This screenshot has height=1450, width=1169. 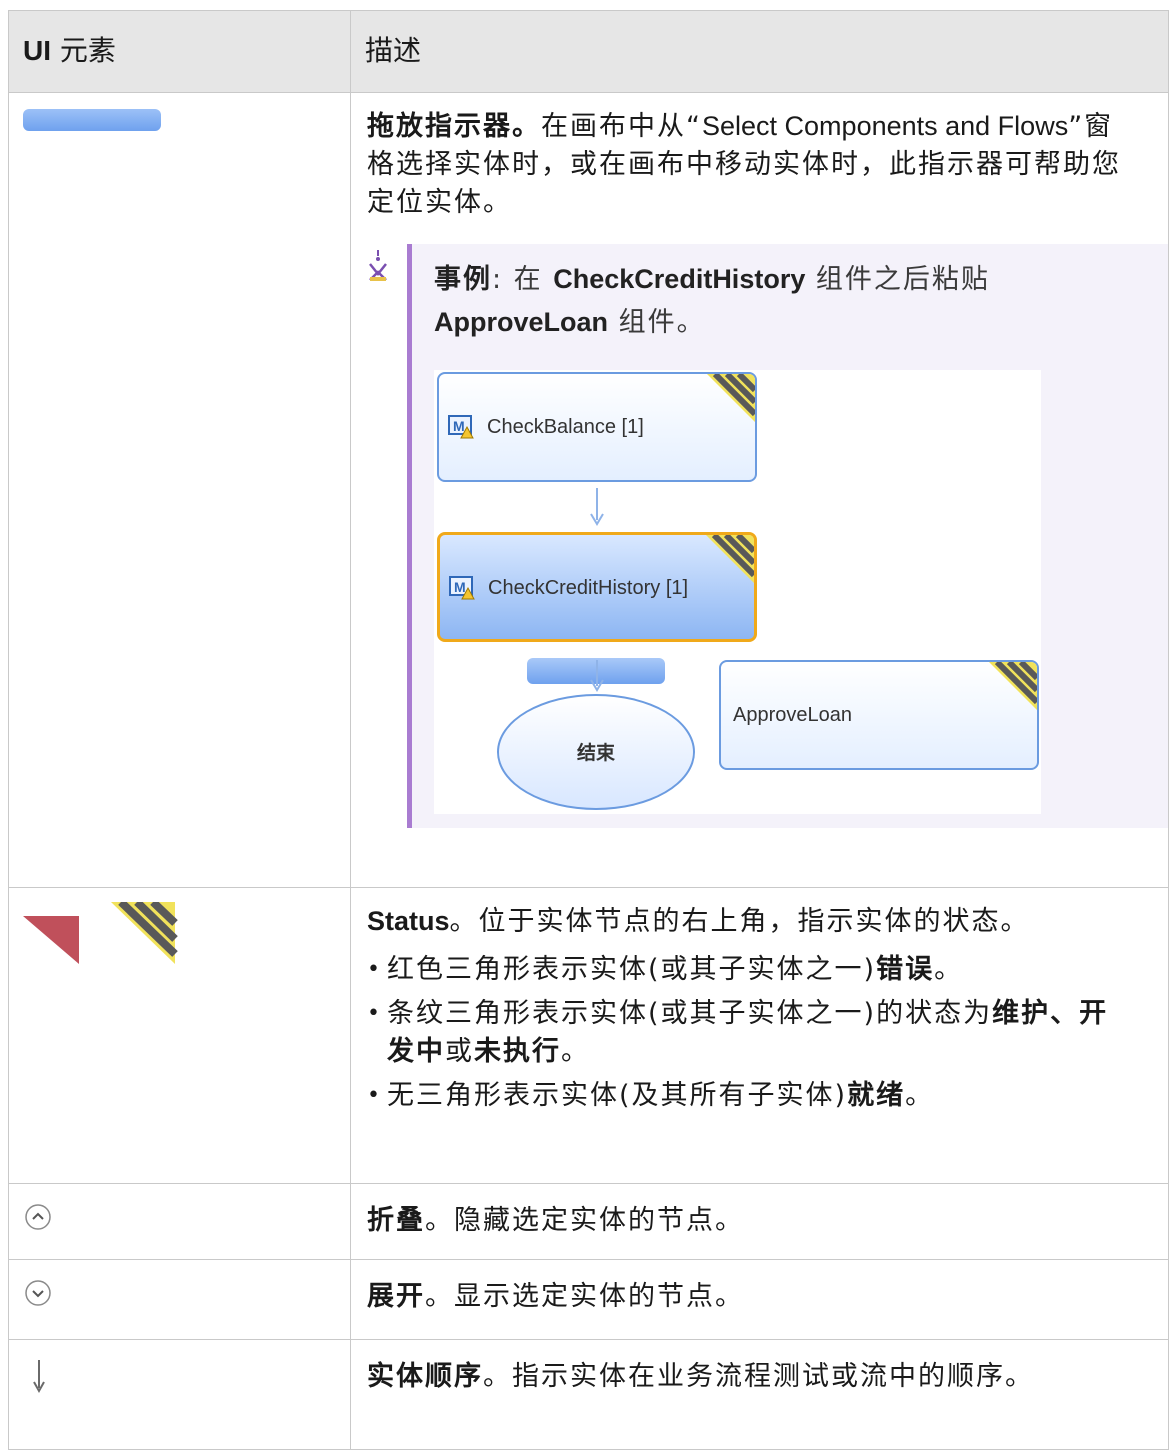 I want to click on table-row-collapse: 折叠。隐藏选定实体的节点。, so click(x=588, y=1221).